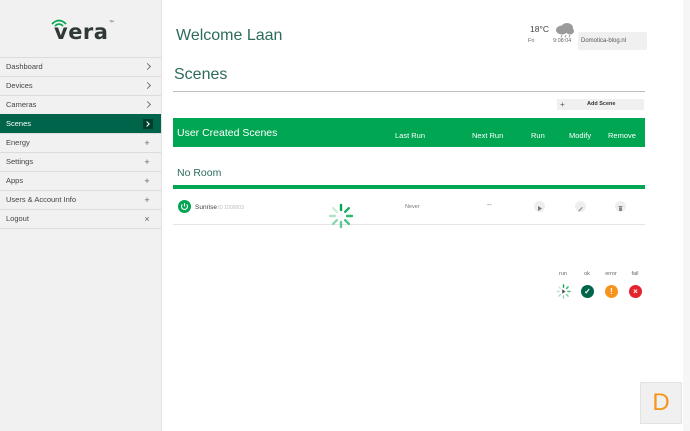 The width and height of the screenshot is (690, 431). Describe the element at coordinates (635, 274) in the screenshot. I see `legend-label-fail: fail` at that location.